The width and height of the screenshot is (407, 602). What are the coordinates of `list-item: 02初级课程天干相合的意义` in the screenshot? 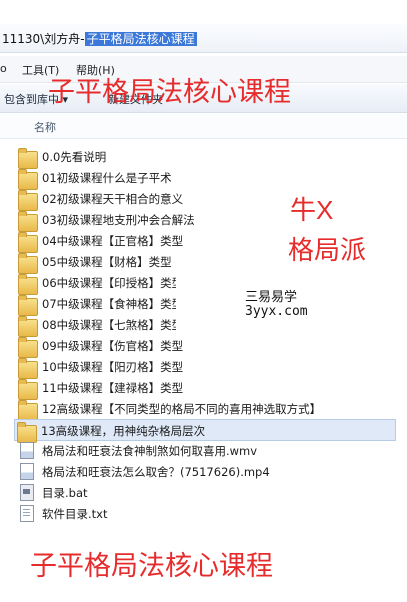 It's located at (203, 199).